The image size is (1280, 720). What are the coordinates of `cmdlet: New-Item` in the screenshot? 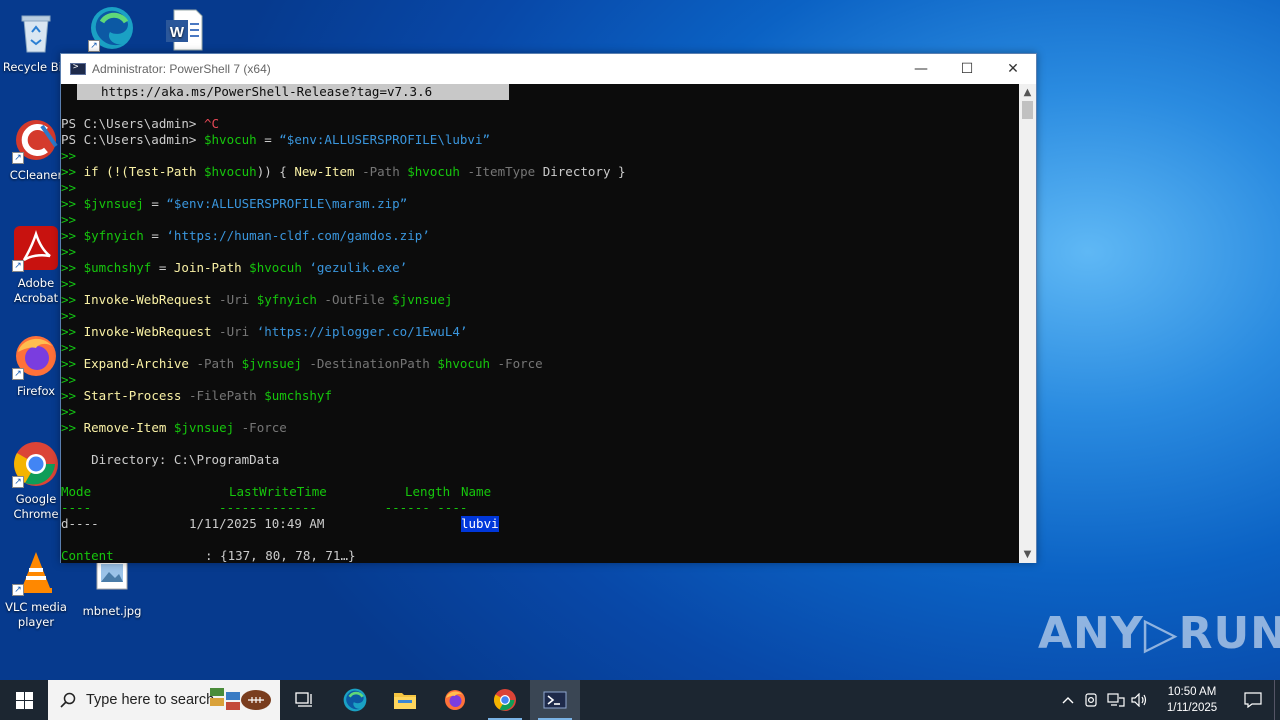 It's located at (324, 171).